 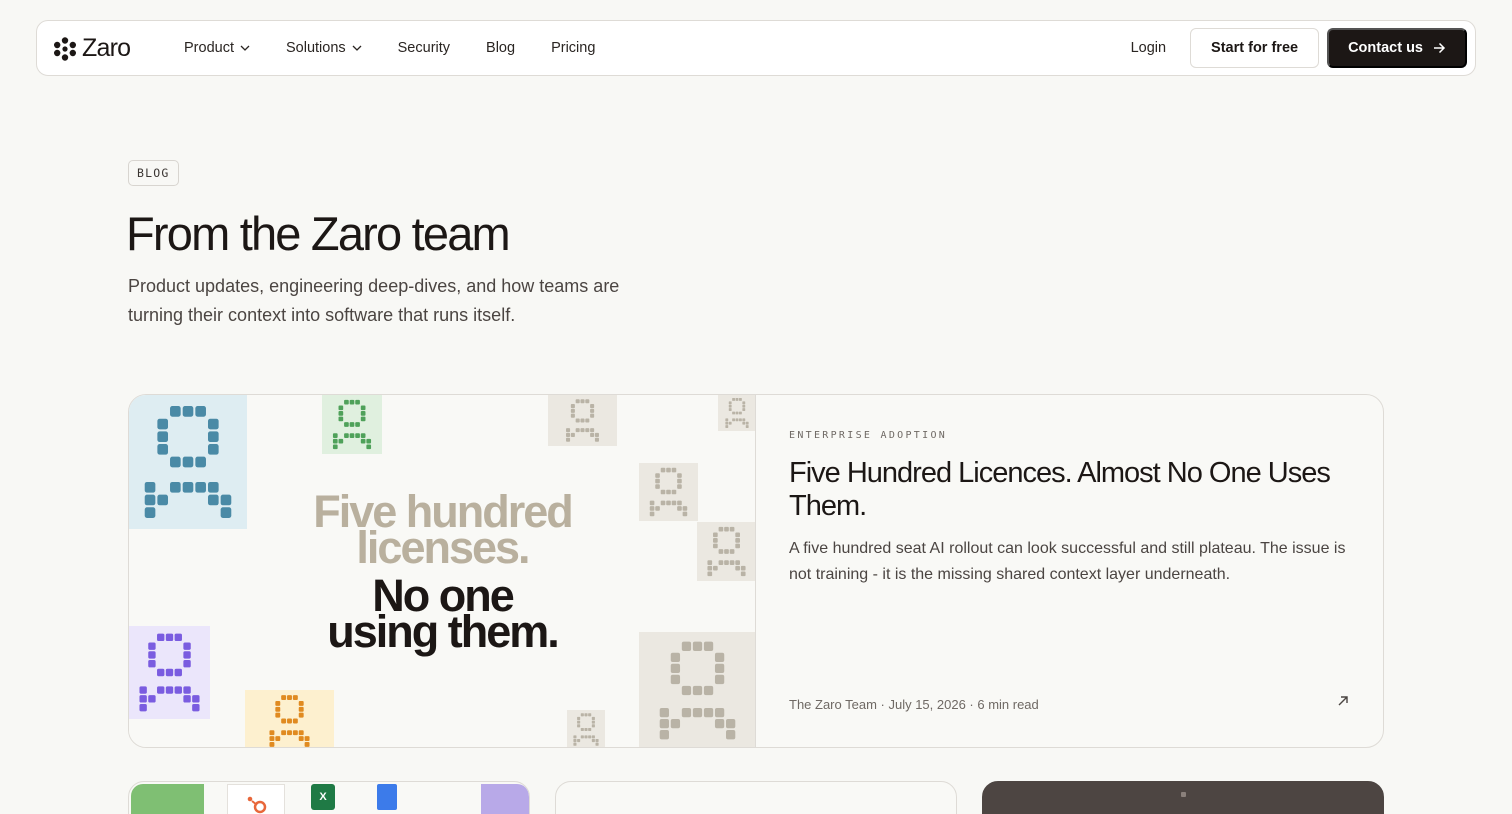 I want to click on nav-solutions-label: Solutions, so click(x=315, y=48).